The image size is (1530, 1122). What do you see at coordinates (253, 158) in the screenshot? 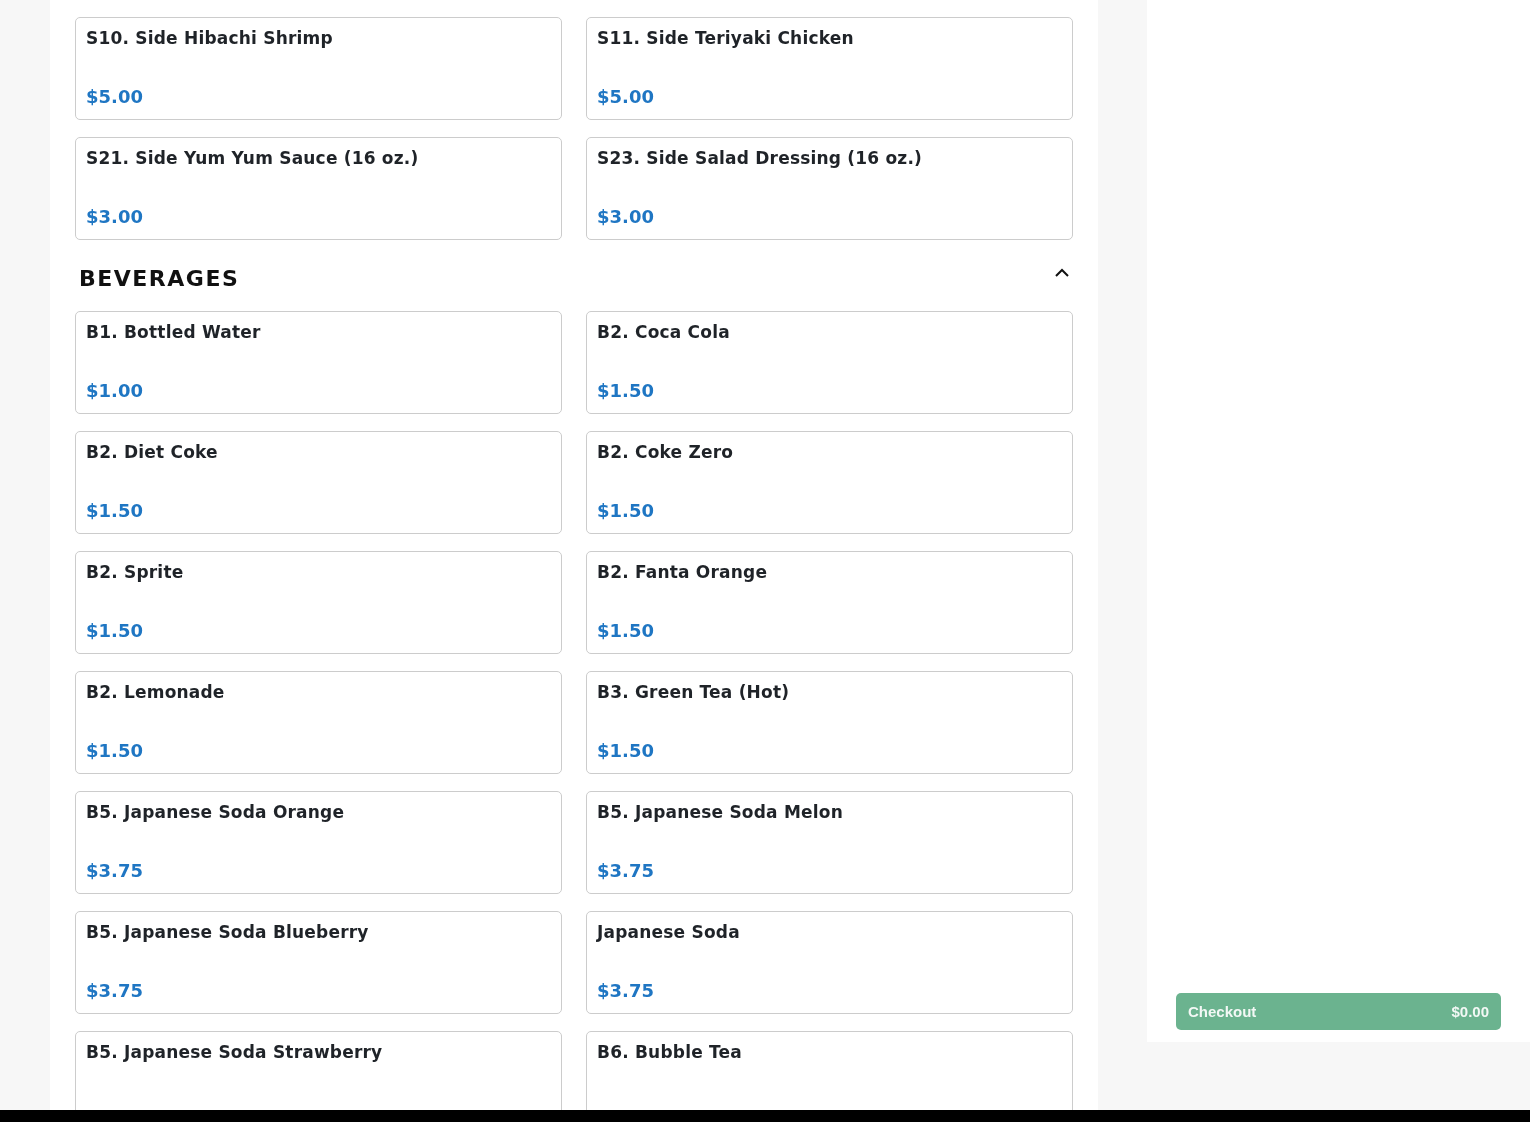
I see `item-name: S21. Side Yum Yum Sauce (16 oz.)` at bounding box center [253, 158].